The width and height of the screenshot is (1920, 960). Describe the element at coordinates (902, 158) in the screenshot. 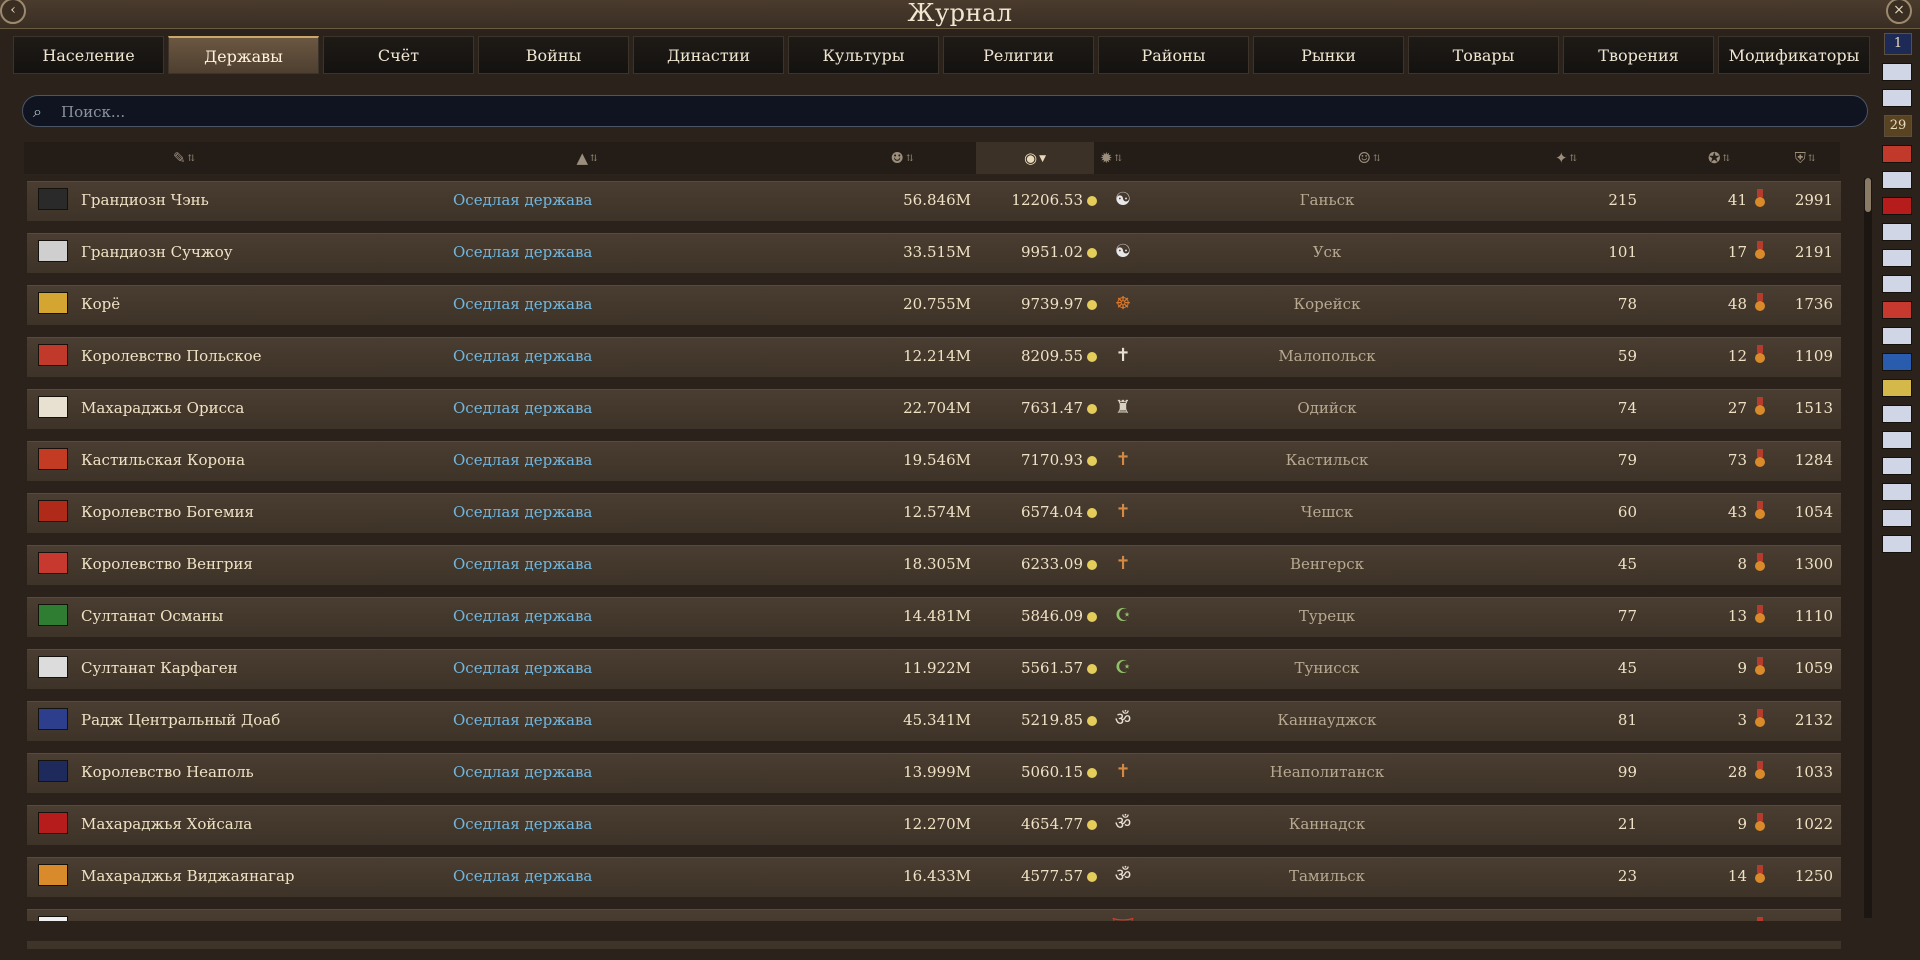

I see `header-population-icon: ☻ ⇅` at that location.